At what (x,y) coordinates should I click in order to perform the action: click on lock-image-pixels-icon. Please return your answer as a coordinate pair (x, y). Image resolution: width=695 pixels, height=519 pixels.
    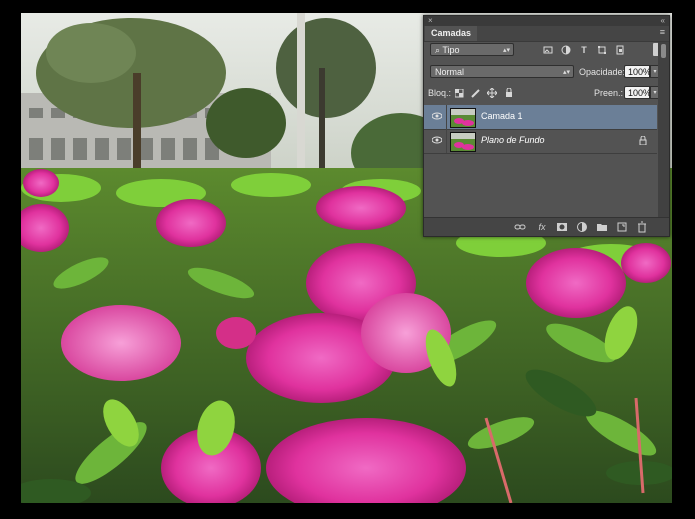
    Looking at the image, I should click on (476, 93).